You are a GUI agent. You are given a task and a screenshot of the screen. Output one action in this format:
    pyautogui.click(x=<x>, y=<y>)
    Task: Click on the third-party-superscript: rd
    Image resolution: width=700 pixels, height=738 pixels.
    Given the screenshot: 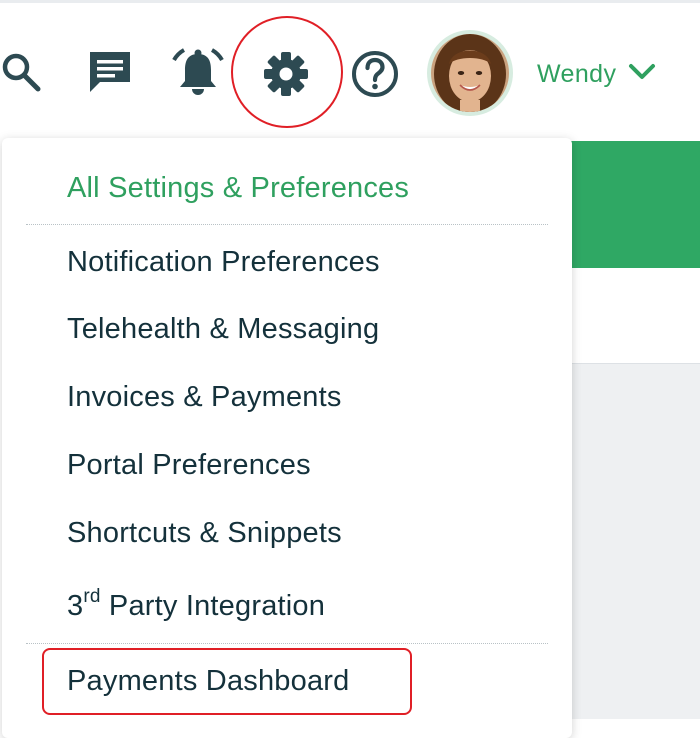 What is the action you would take?
    pyautogui.click(x=92, y=596)
    